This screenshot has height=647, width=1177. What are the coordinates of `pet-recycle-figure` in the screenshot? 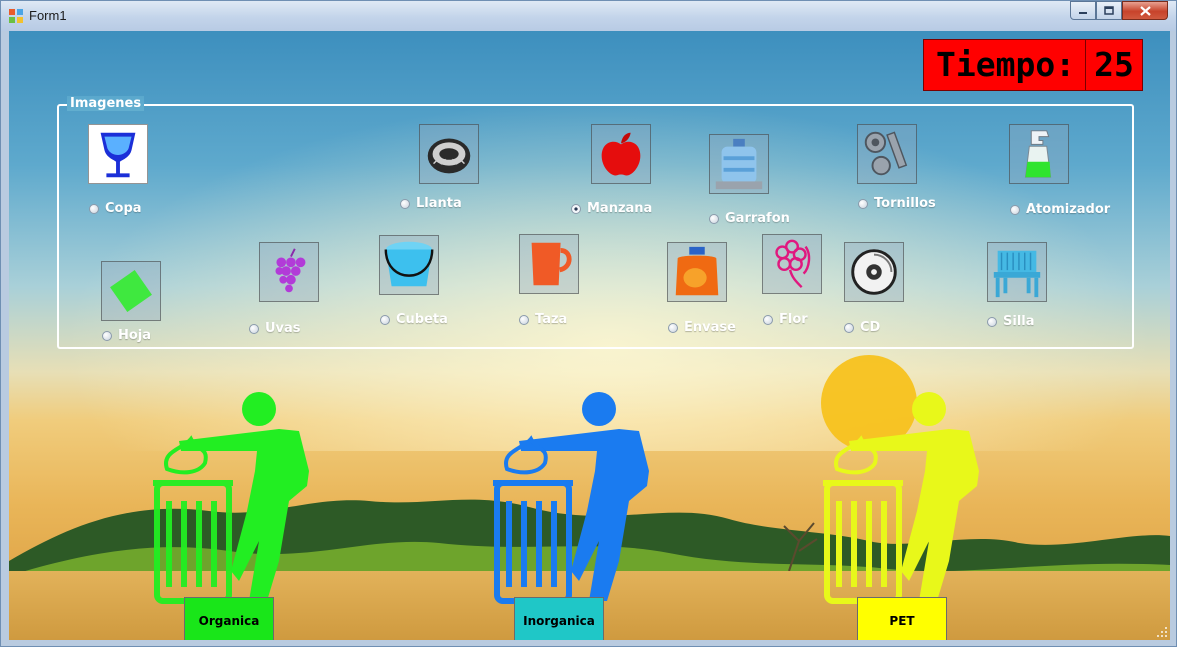 It's located at (904, 506).